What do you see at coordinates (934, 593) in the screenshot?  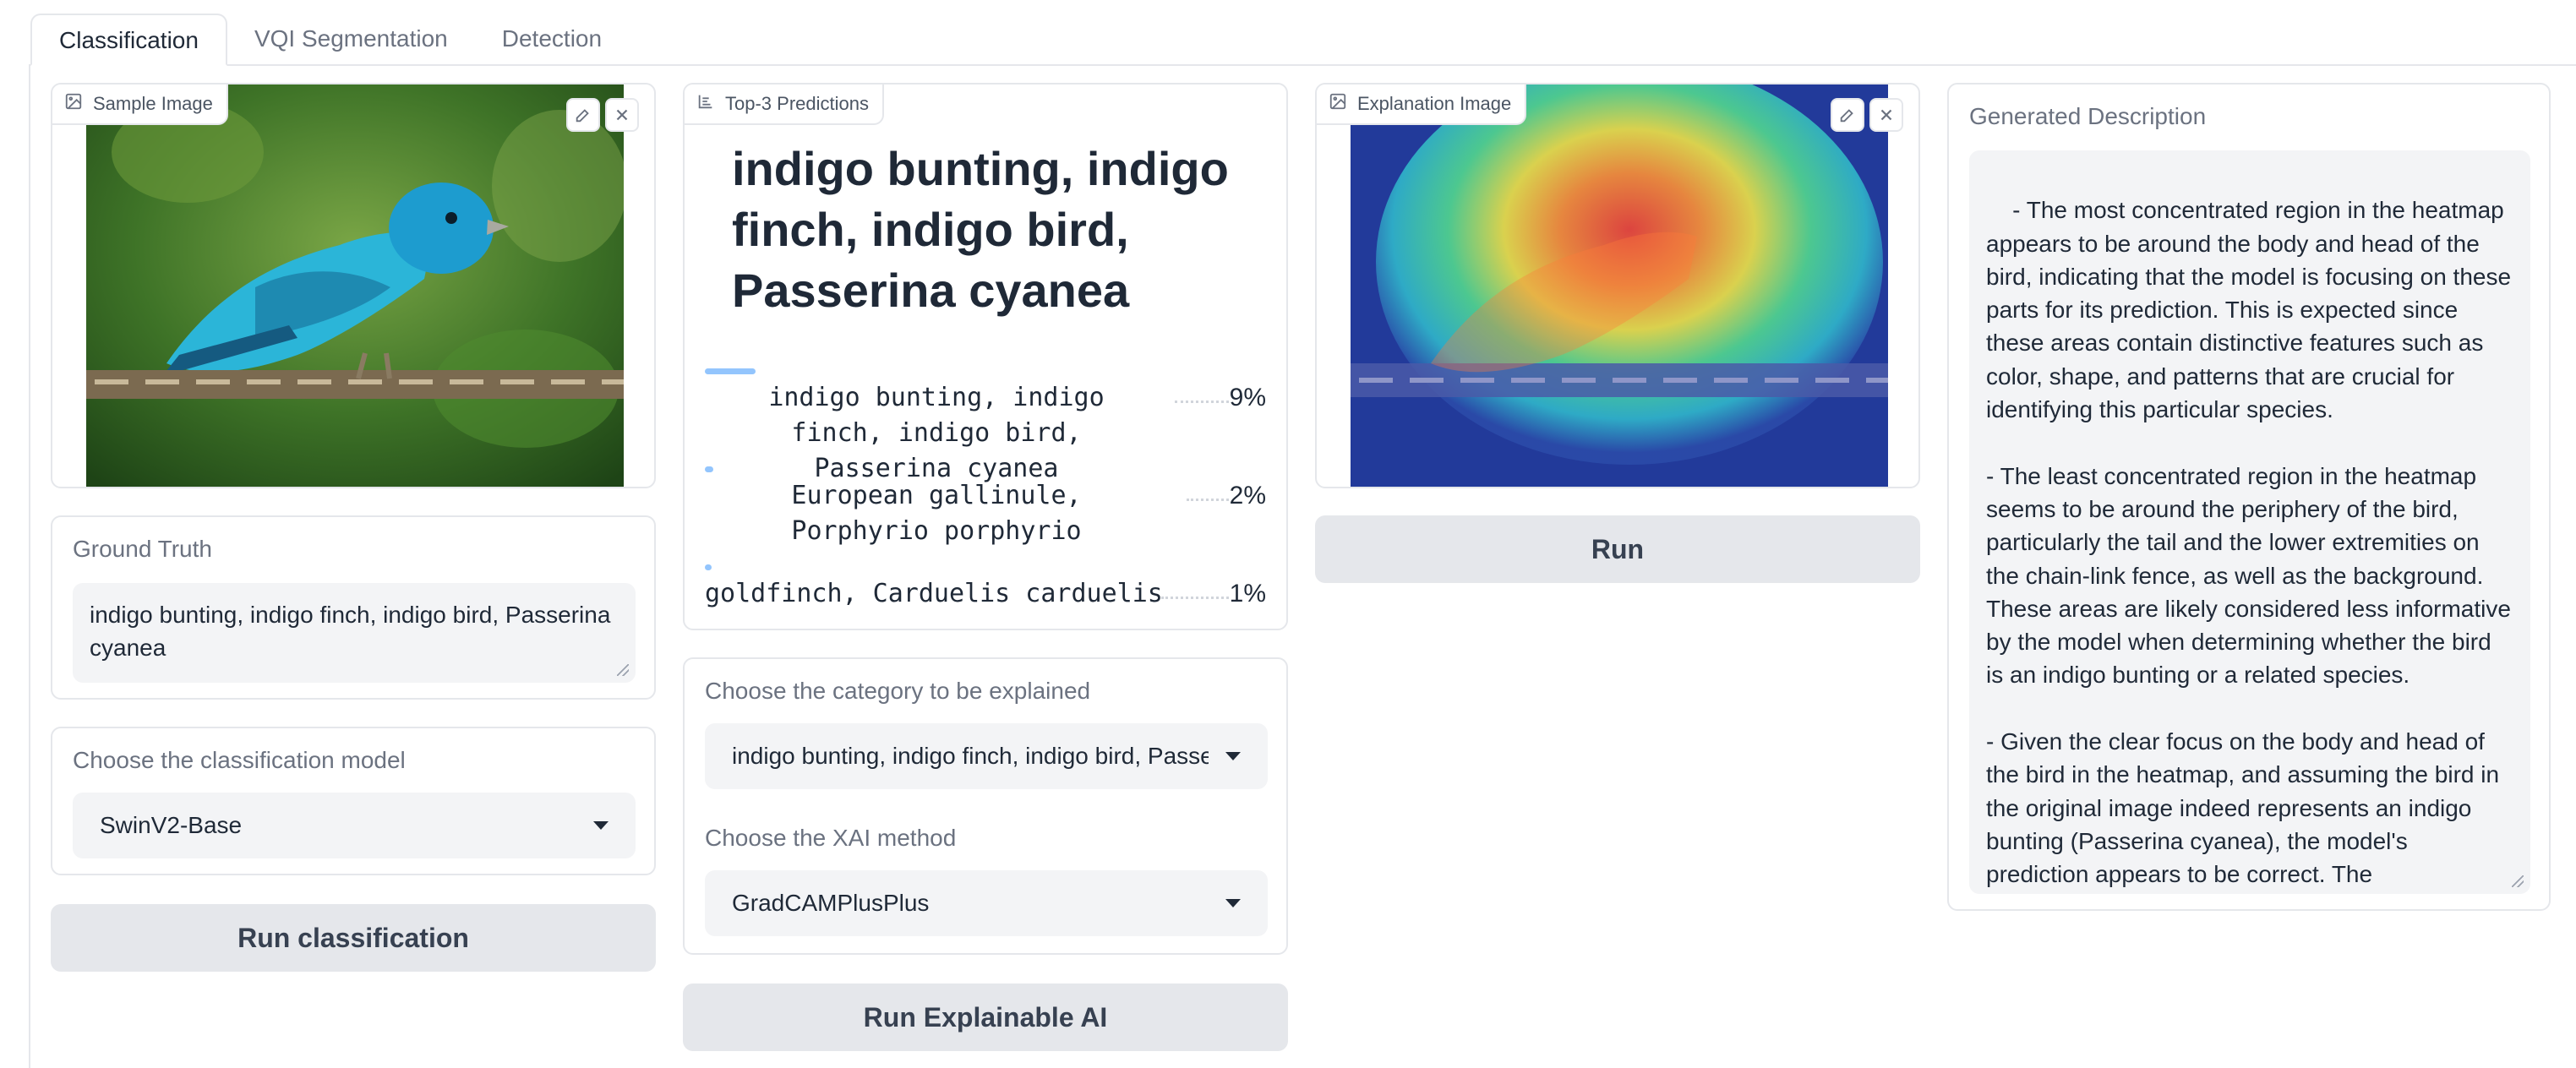 I see `prediction-label: goldfinch, Carduelis carduelis` at bounding box center [934, 593].